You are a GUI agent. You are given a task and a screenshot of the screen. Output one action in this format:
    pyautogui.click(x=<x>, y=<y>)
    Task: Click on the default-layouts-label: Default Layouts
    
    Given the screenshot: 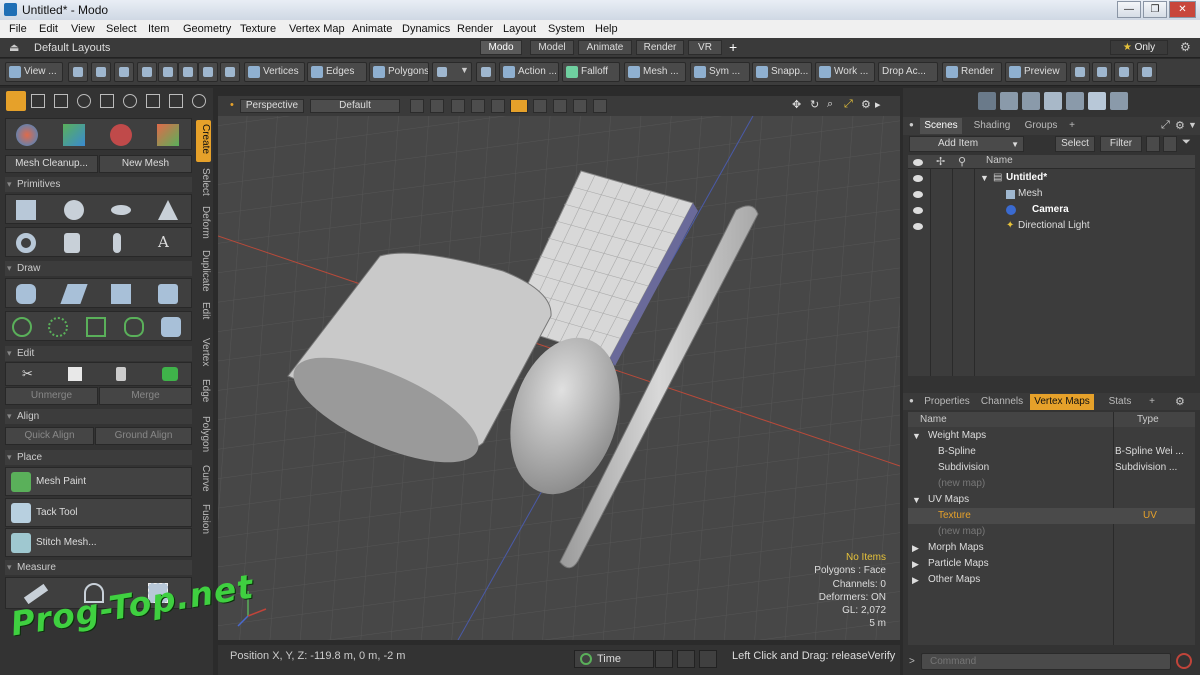 What is the action you would take?
    pyautogui.click(x=72, y=48)
    